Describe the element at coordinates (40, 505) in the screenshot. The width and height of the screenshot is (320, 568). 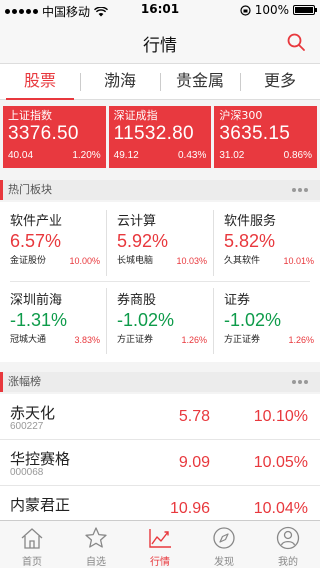
I see `stock-name: 内蒙君正` at that location.